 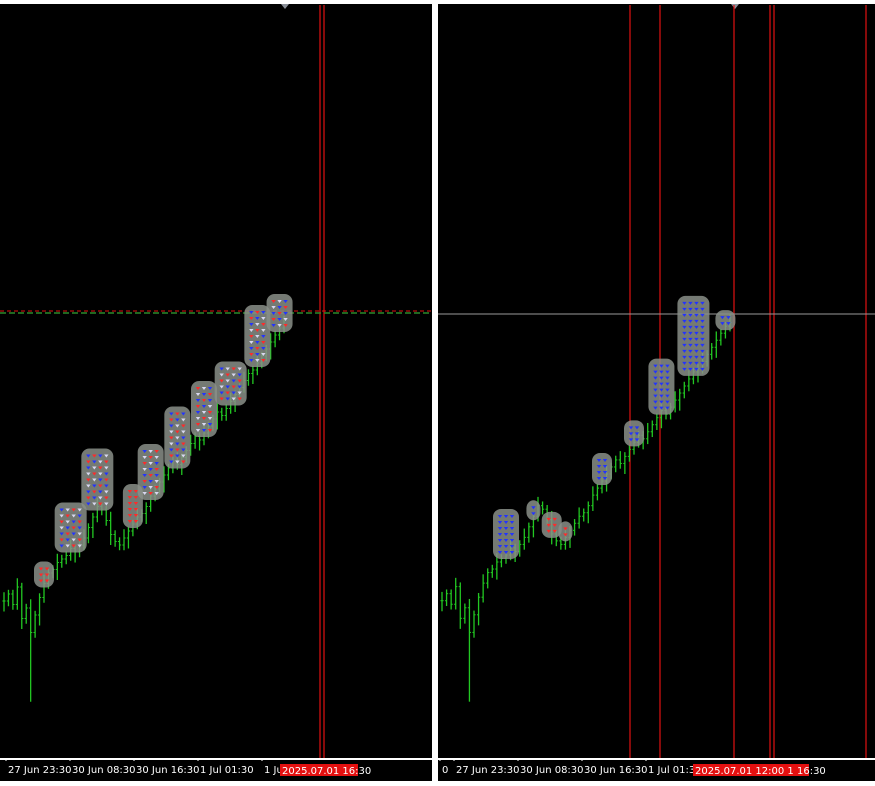 I want to click on time-flag: 2025.07.01 16:30, so click(x=326, y=771).